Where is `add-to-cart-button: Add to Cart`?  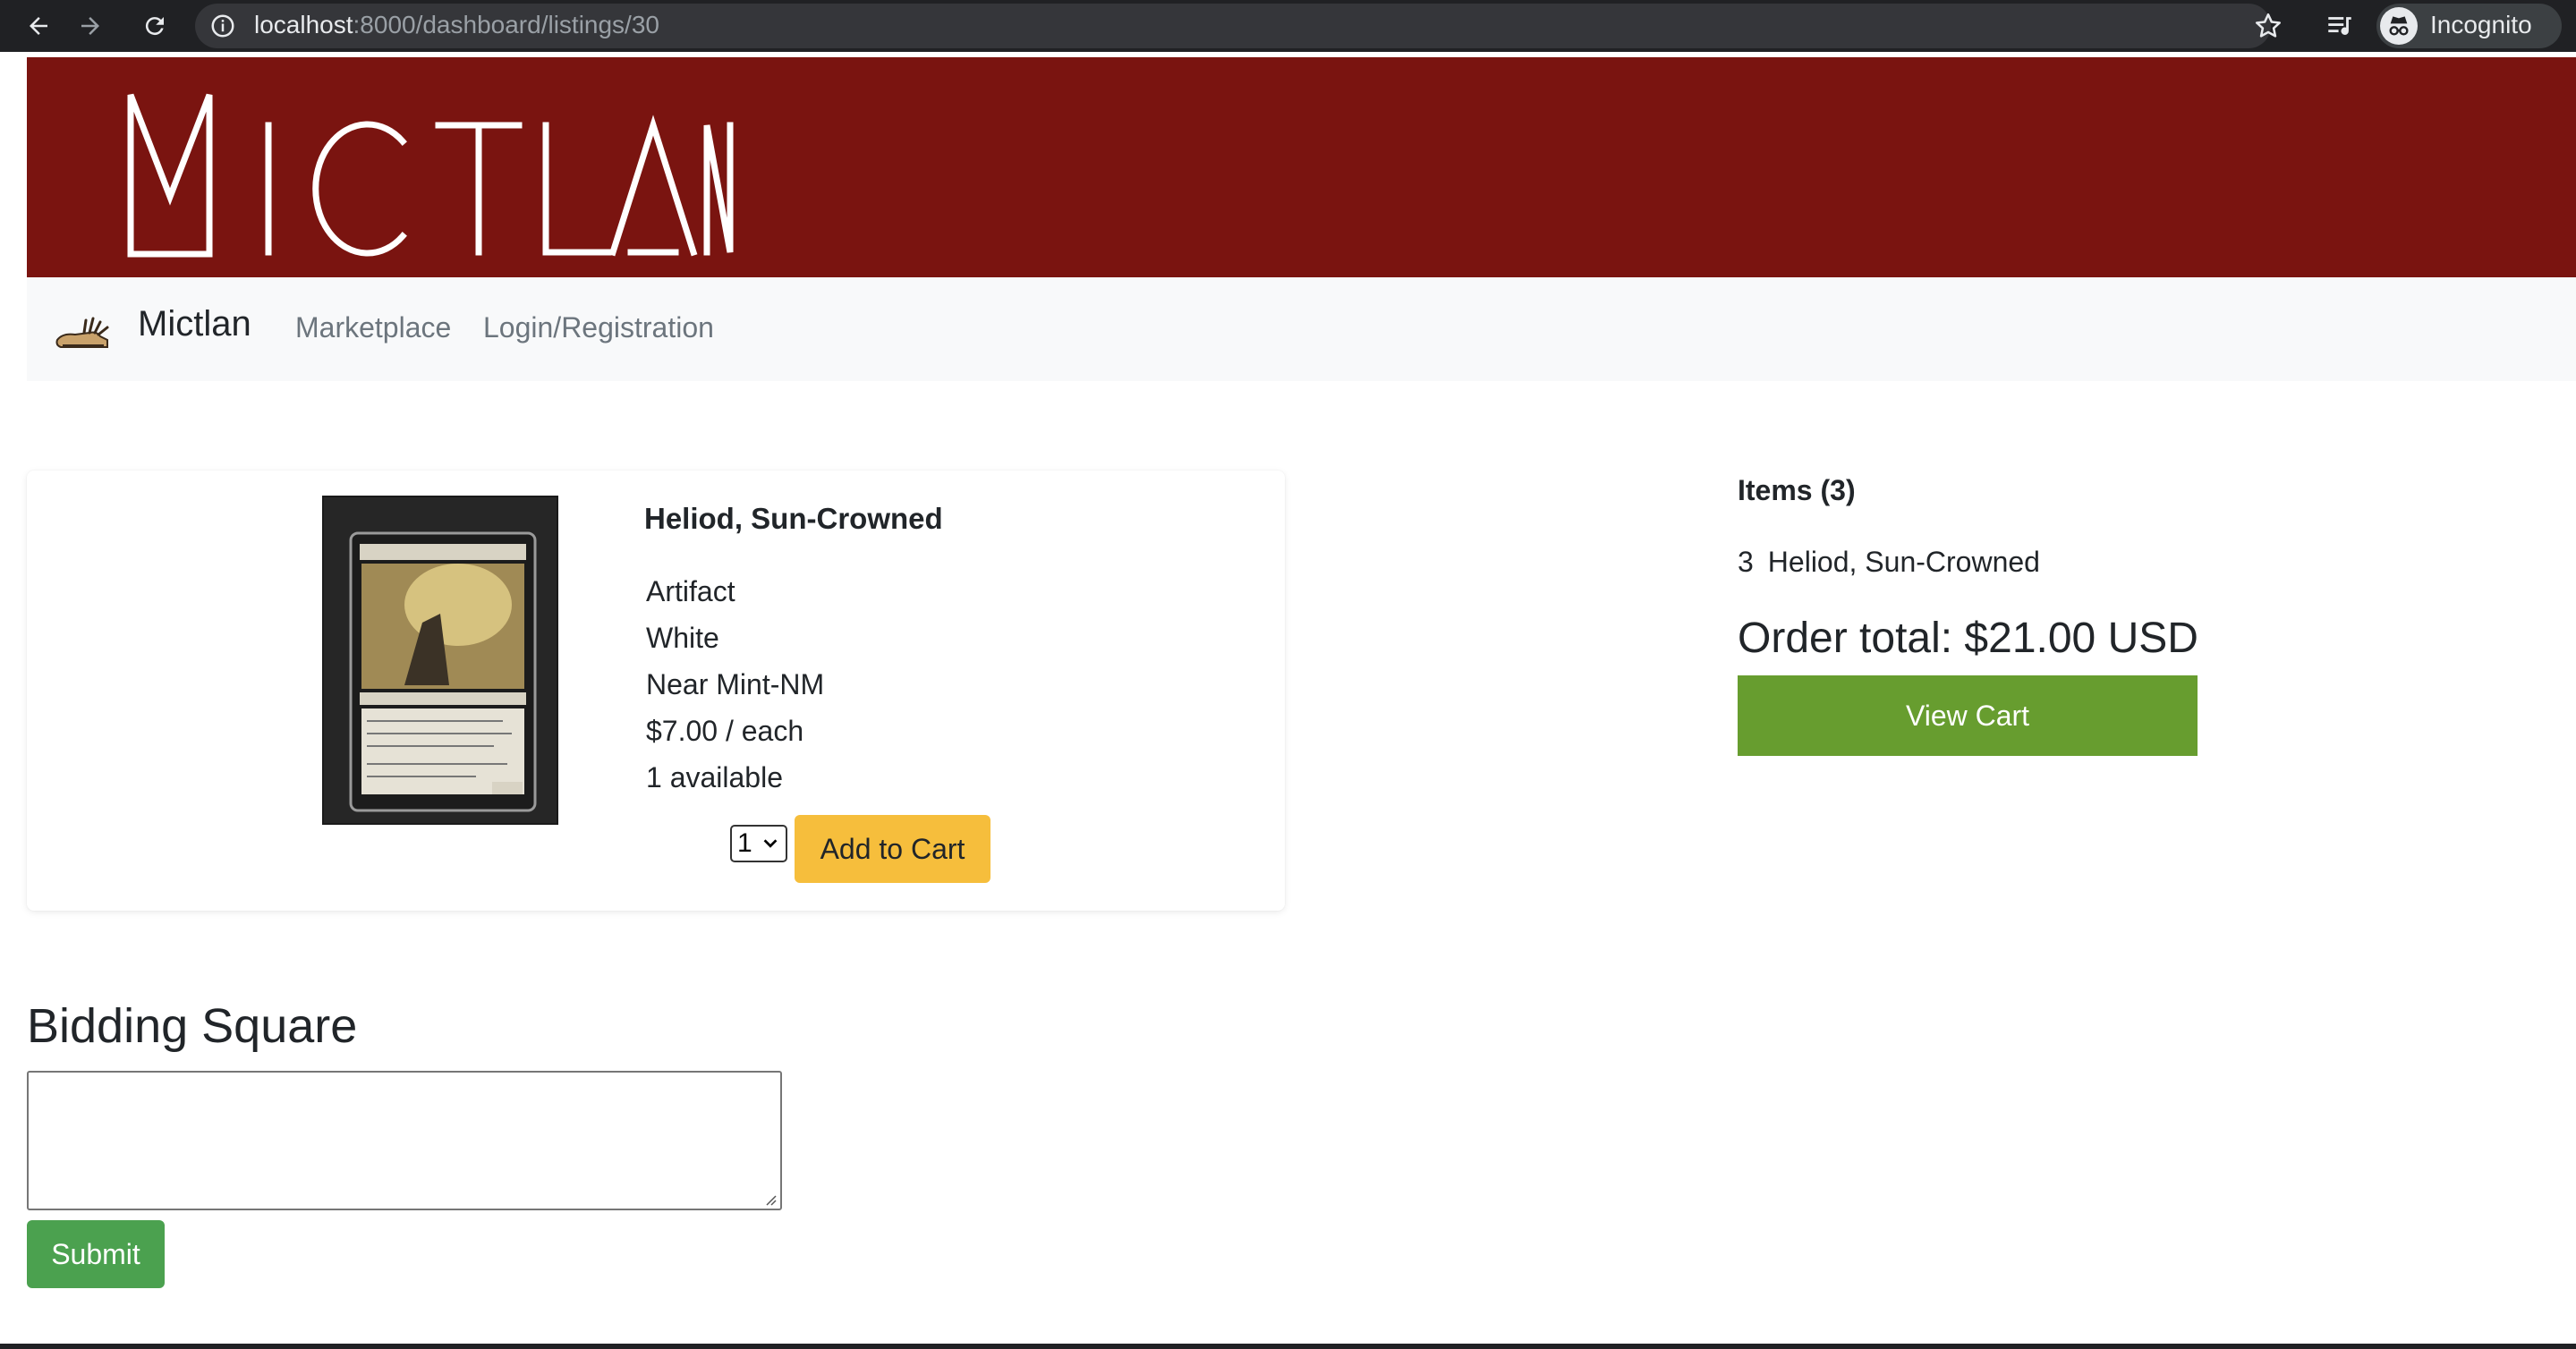 add-to-cart-button: Add to Cart is located at coordinates (892, 849).